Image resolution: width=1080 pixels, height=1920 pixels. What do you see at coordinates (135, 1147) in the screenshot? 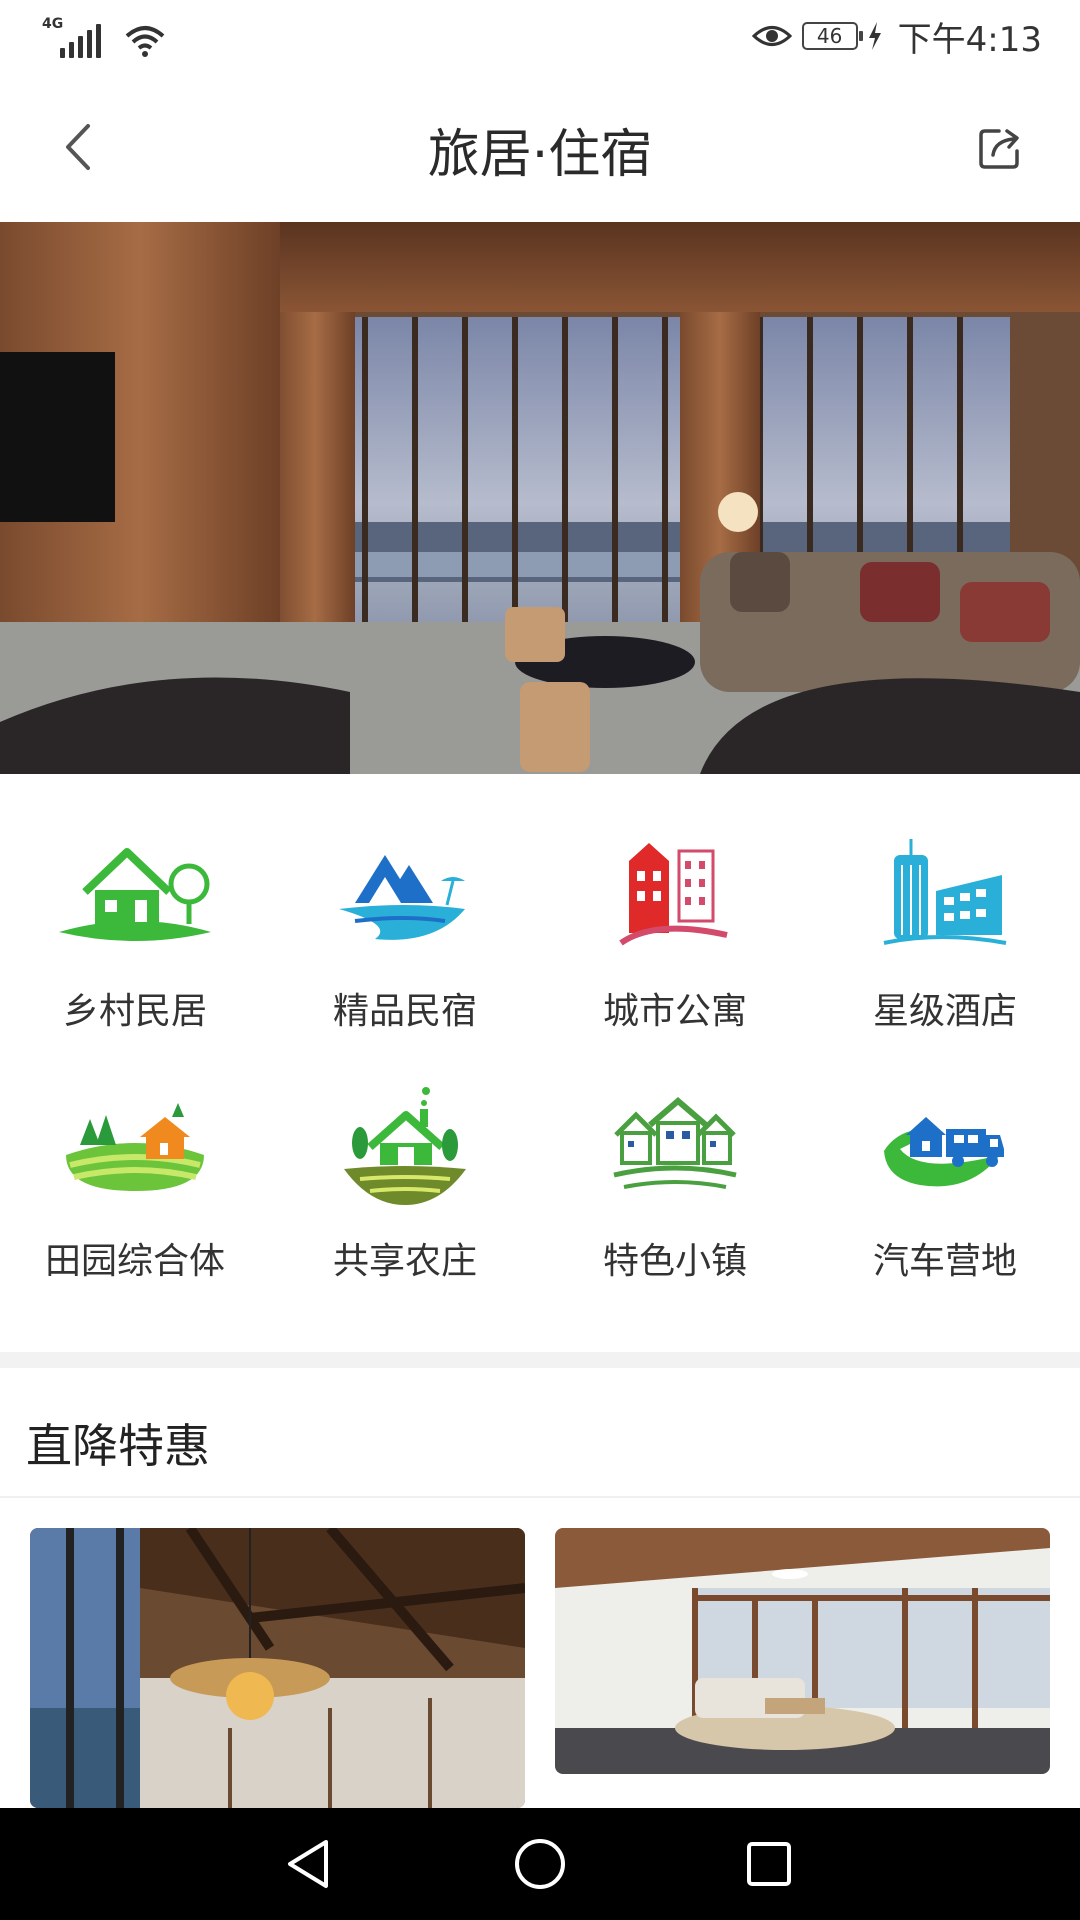
I see `farm-complex-icon` at bounding box center [135, 1147].